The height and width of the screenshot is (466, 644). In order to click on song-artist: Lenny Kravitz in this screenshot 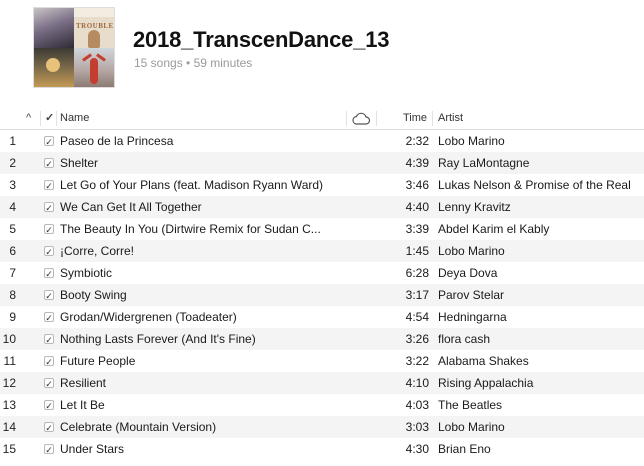, I will do `click(474, 207)`.